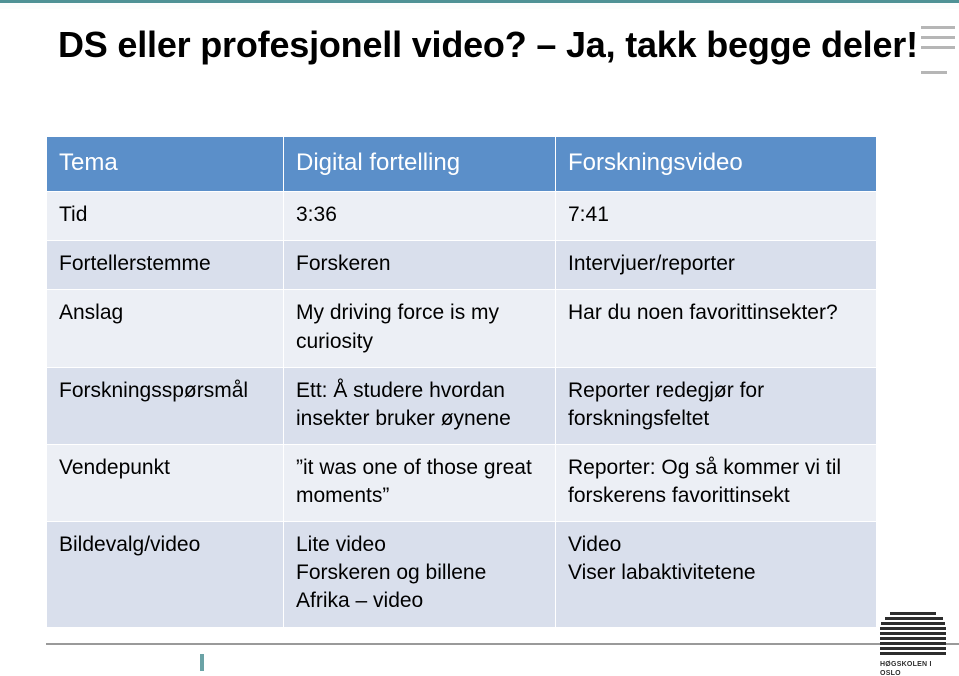 This screenshot has height=676, width=959. Describe the element at coordinates (906, 668) in the screenshot. I see `logo-text: HØGSKOLEN I OSLO OG AKERSHUS` at that location.